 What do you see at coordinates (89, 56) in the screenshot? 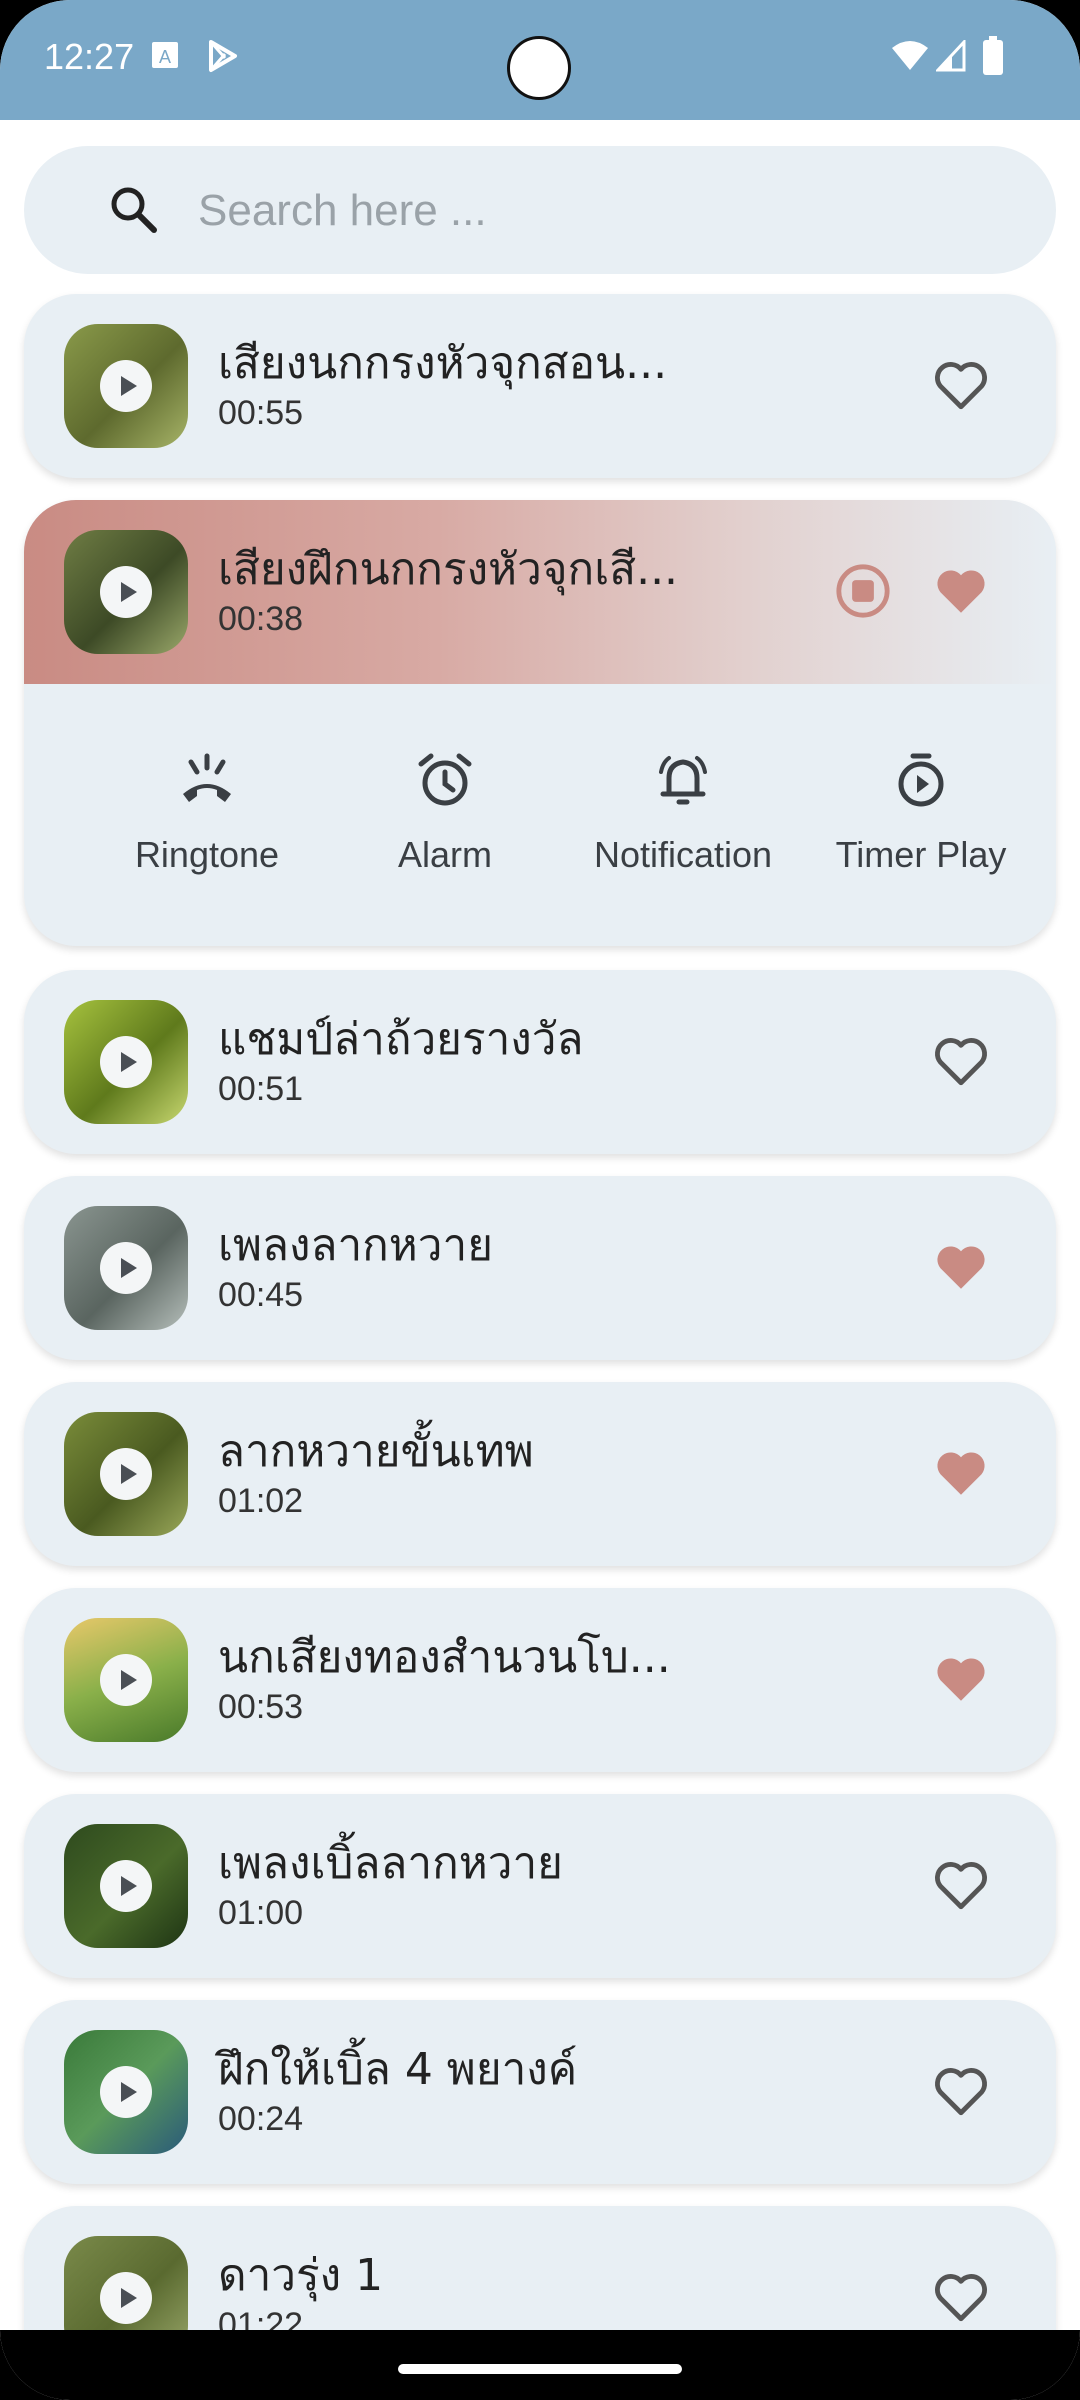
I see `status-time: 12:27` at bounding box center [89, 56].